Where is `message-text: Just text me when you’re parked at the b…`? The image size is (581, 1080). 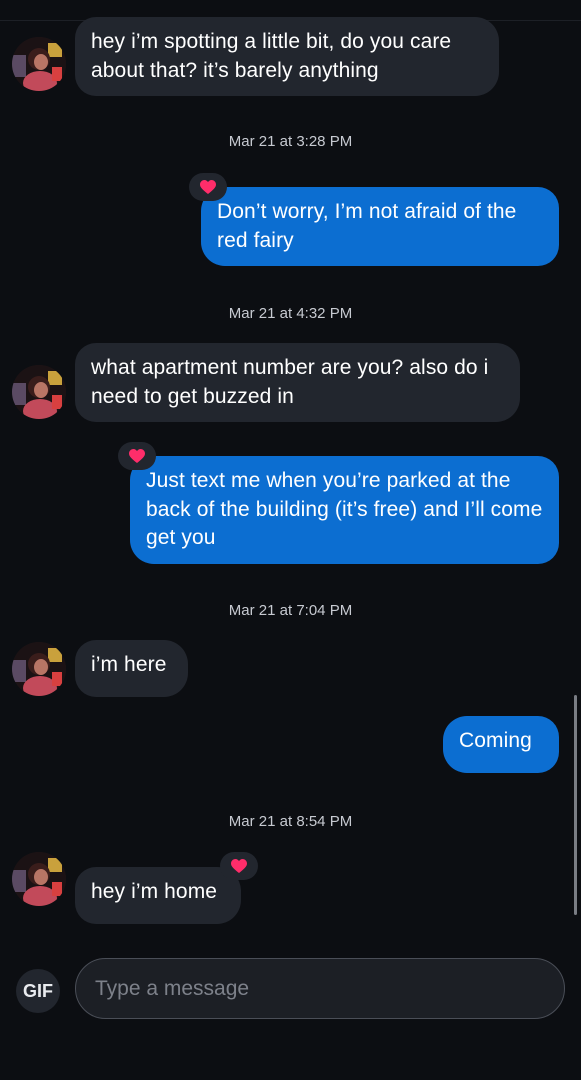
message-text: Just text me when you’re parked at the b… is located at coordinates (344, 509).